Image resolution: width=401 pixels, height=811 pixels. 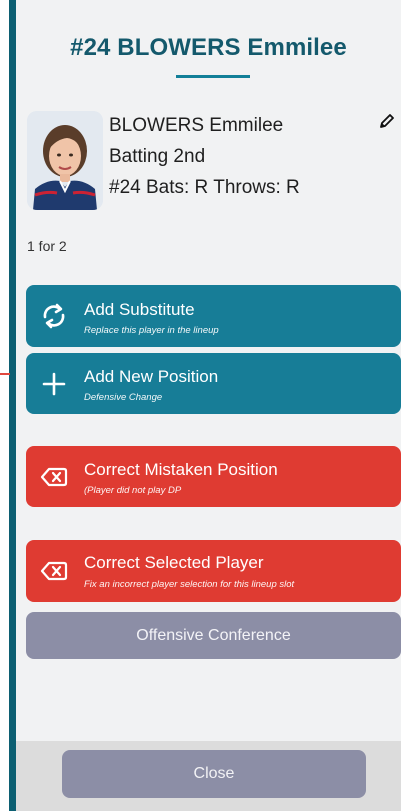 What do you see at coordinates (123, 397) in the screenshot?
I see `add-new-position-subtitle: Defensive Change` at bounding box center [123, 397].